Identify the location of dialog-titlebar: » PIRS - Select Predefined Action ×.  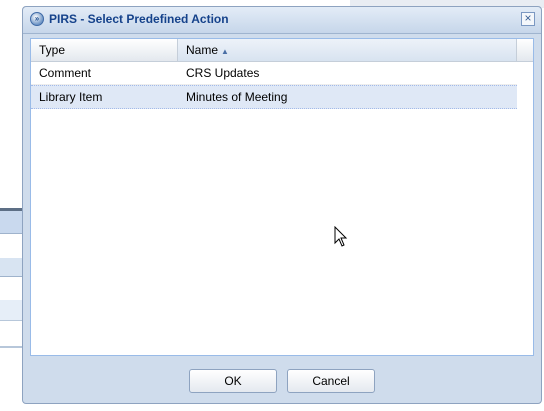
(282, 20).